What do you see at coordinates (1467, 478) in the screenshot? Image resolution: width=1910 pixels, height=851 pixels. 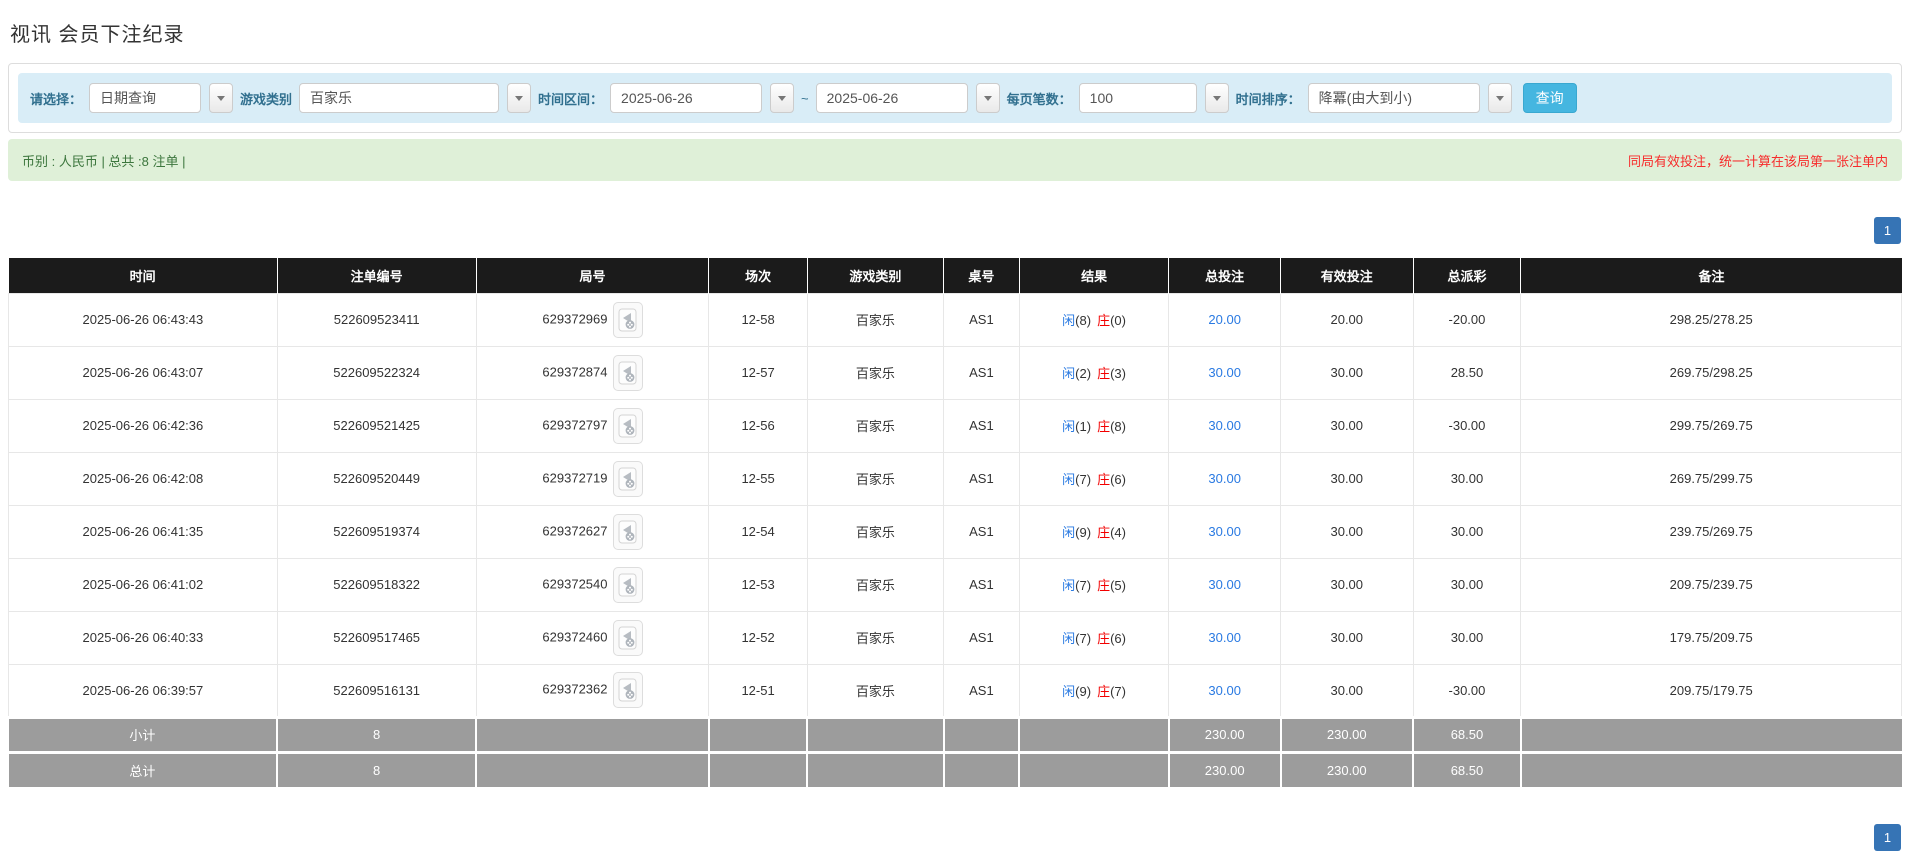 I see `cell-payout: 30.00` at bounding box center [1467, 478].